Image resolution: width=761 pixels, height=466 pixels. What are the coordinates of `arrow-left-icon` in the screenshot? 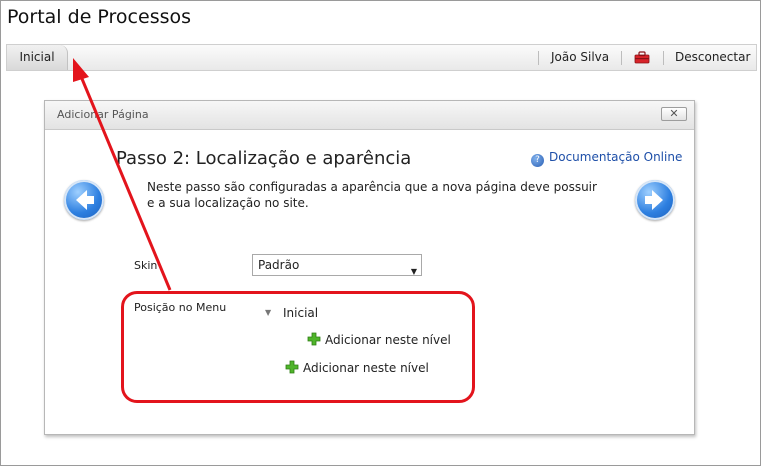 It's located at (85, 200).